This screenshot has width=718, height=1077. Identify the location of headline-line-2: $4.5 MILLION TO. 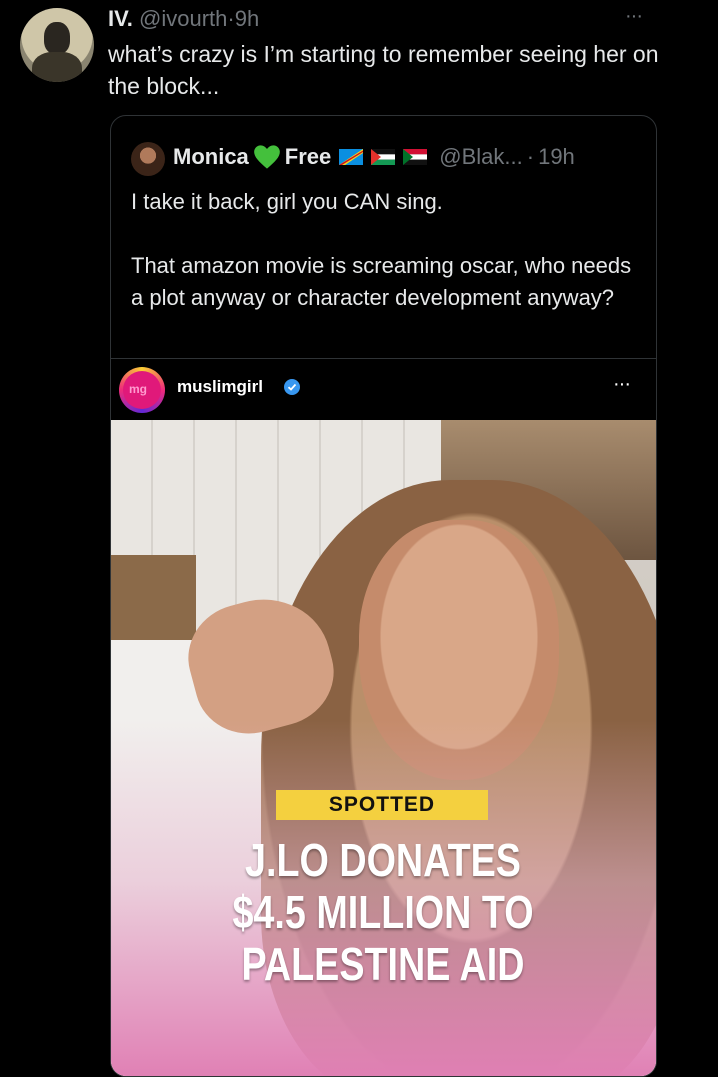
(383, 912).